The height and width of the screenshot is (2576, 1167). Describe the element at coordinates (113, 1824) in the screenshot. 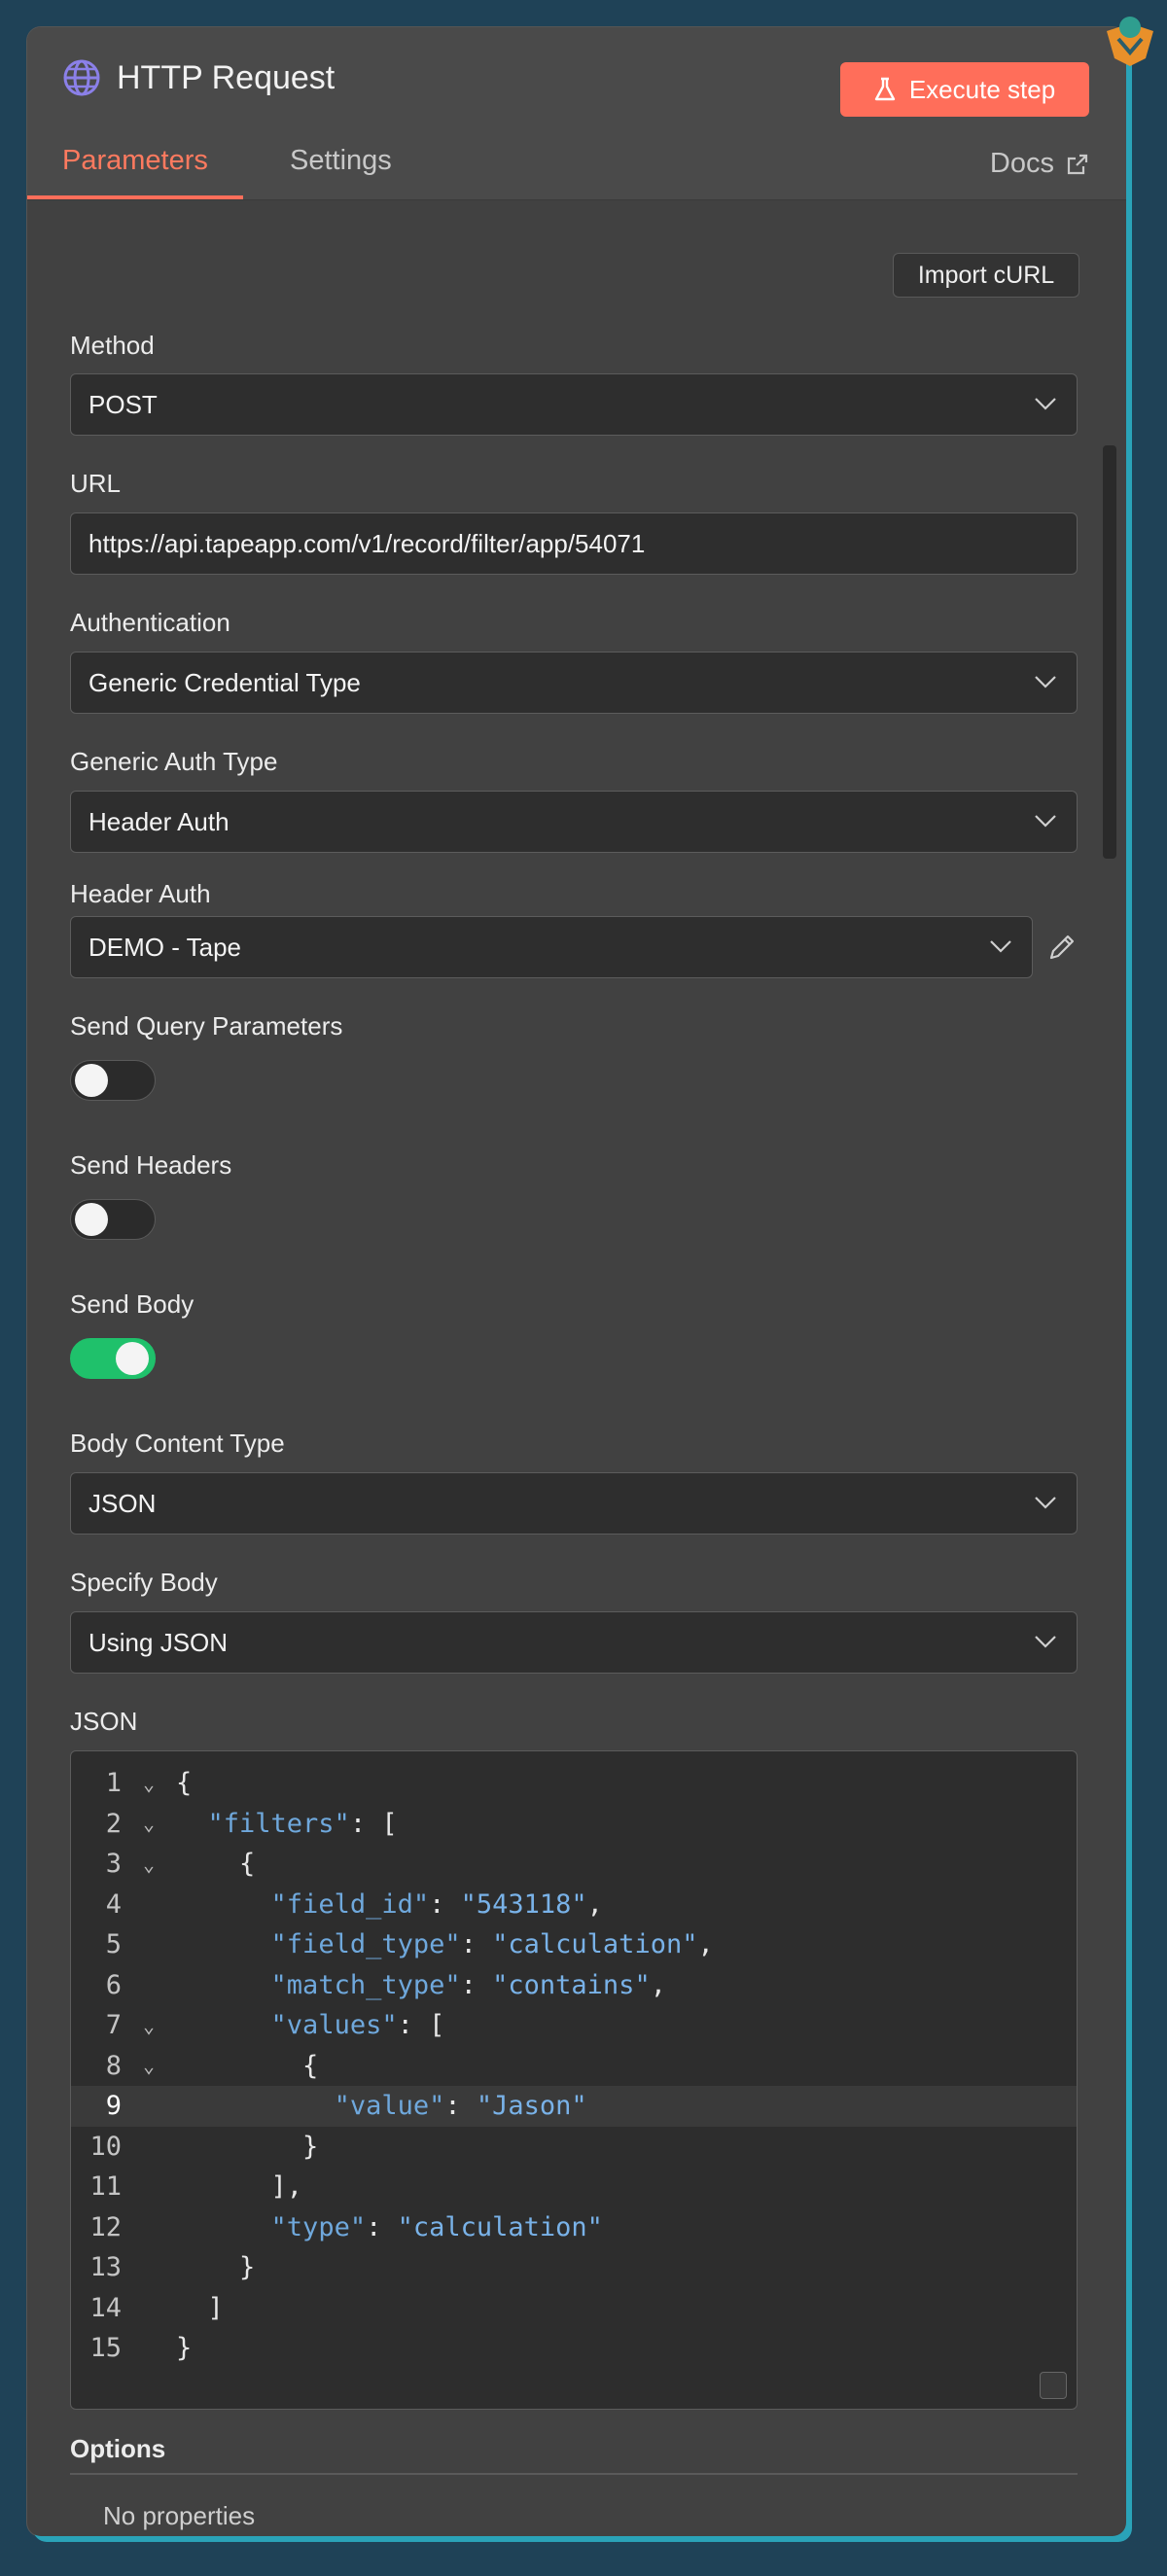

I see `line-number: 2` at that location.